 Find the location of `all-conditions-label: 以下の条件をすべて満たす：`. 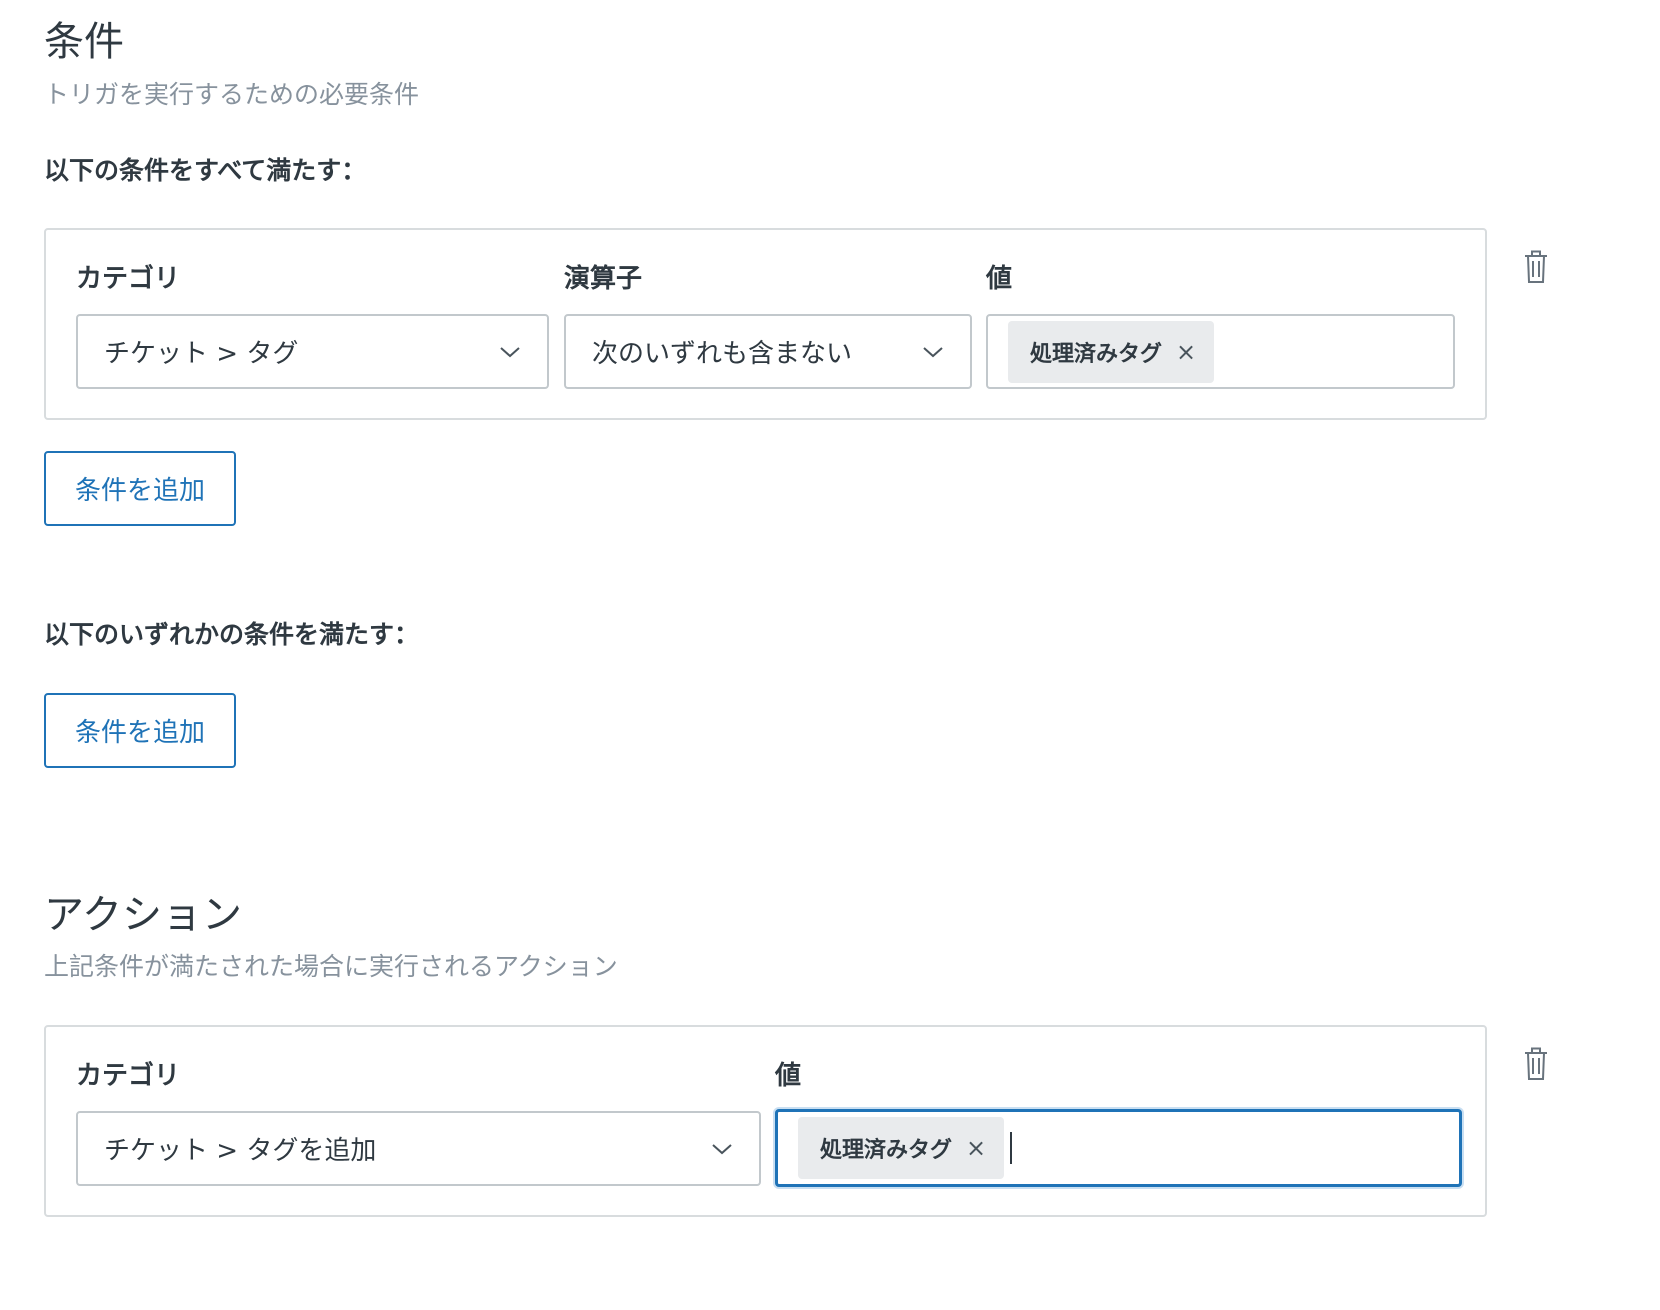

all-conditions-label: 以下の条件をすべて満たす： is located at coordinates (205, 170).